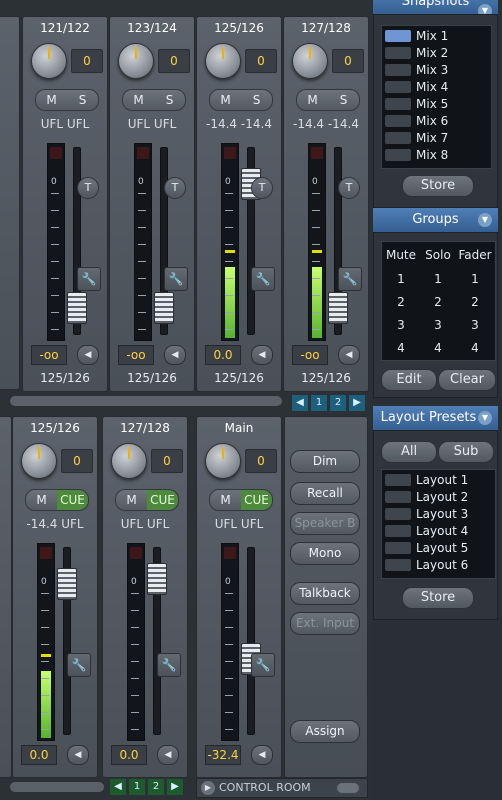  I want to click on bottom-pager-2: 2, so click(156, 787).